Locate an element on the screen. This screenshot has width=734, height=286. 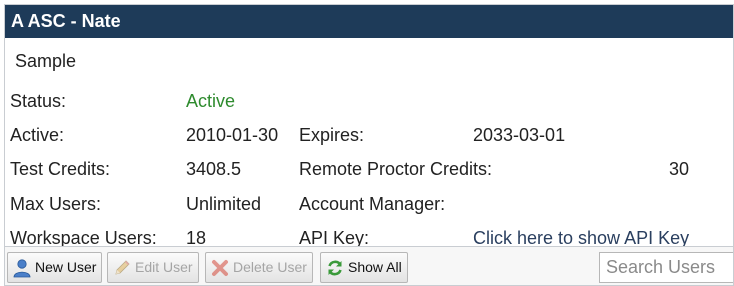
max-users-label: Max Users: is located at coordinates (56, 204).